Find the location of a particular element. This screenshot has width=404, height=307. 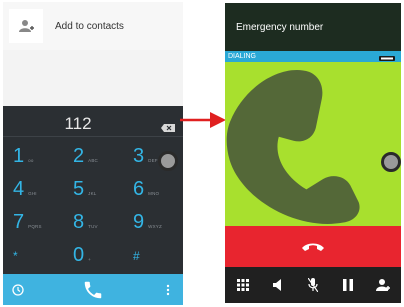

end-call-button is located at coordinates (313, 246).